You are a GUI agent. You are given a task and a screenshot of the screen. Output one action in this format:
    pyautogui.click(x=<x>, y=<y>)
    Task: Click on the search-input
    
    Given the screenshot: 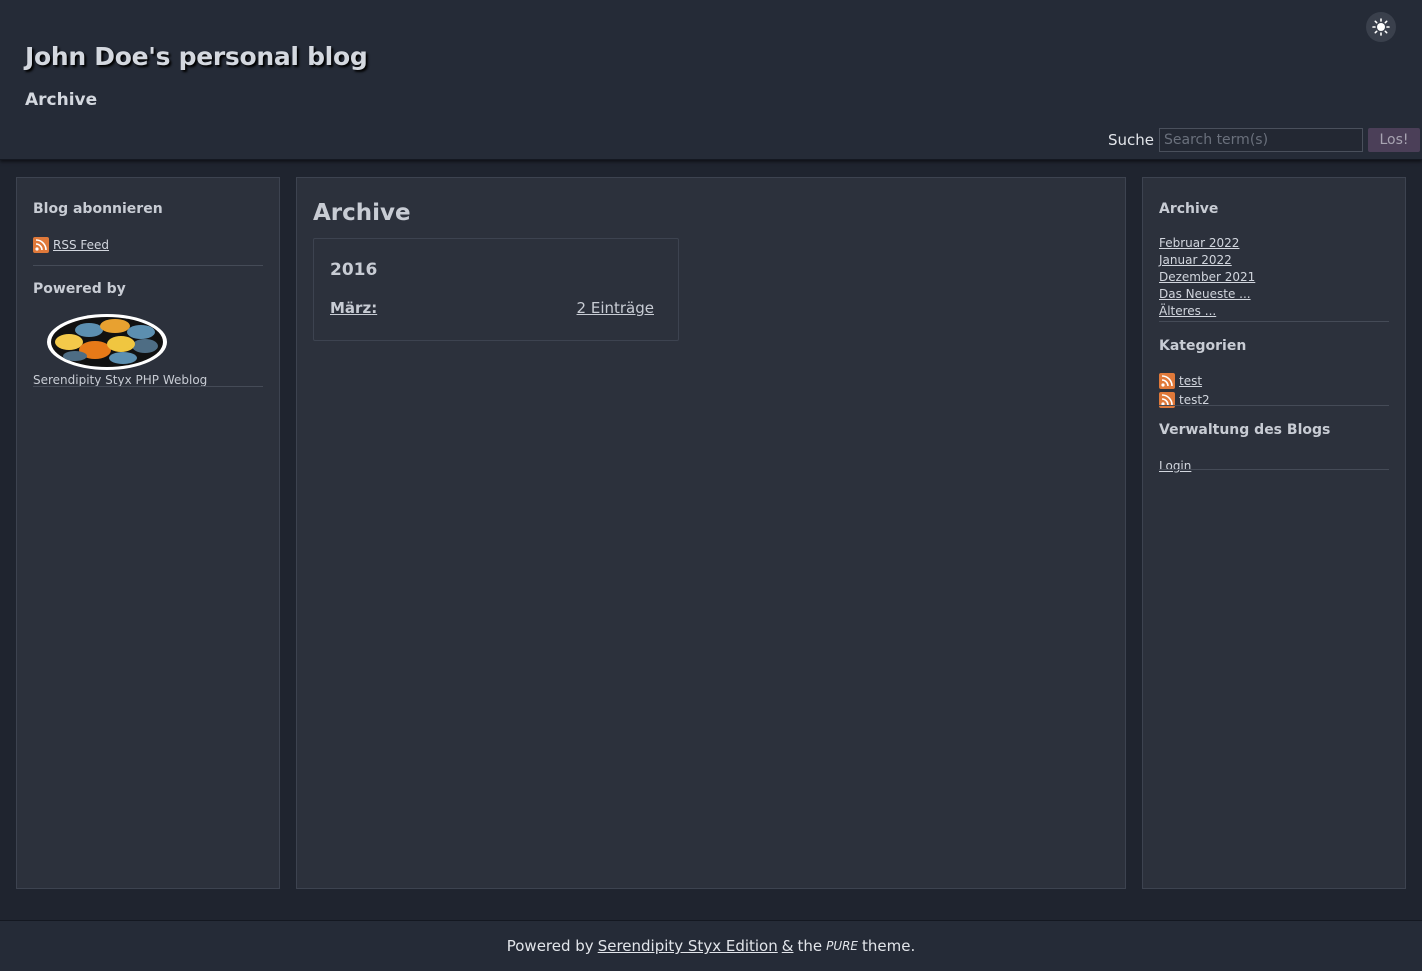 What is the action you would take?
    pyautogui.click(x=1261, y=140)
    